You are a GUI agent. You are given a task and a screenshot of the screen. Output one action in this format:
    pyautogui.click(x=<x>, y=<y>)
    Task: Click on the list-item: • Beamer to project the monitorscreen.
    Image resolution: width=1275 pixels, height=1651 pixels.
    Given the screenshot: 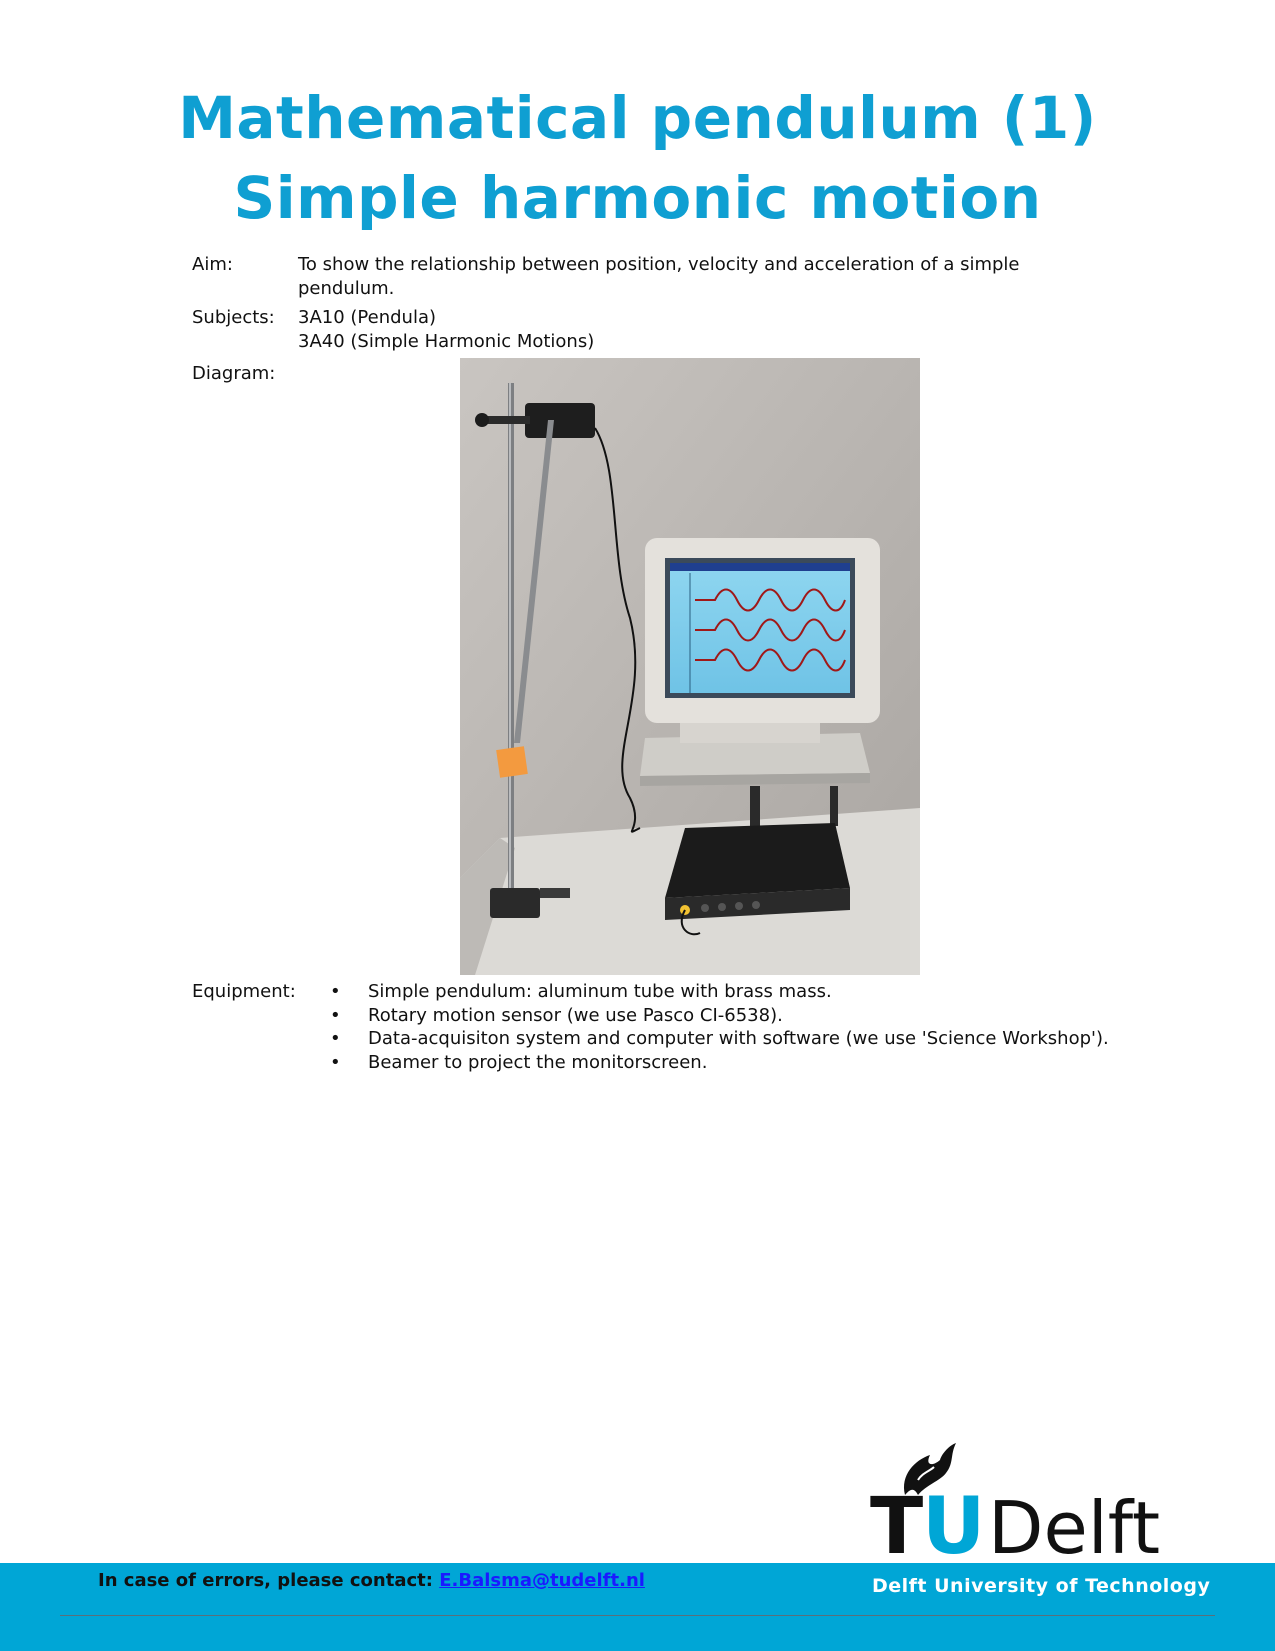 What is the action you would take?
    pyautogui.click(x=703, y=1063)
    